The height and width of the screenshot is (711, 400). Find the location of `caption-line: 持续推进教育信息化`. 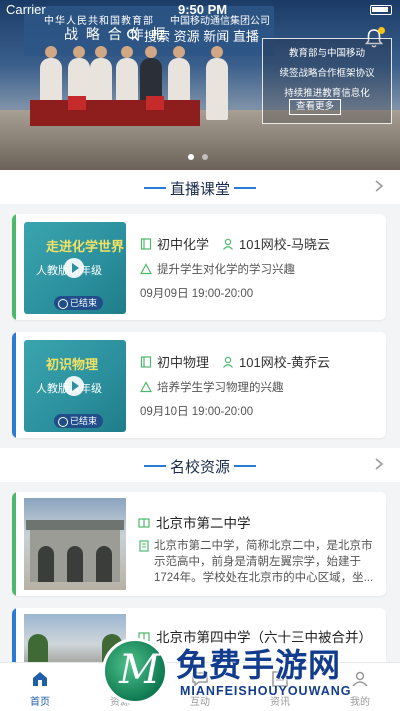

caption-line: 持续推进教育信息化 is located at coordinates (327, 93).